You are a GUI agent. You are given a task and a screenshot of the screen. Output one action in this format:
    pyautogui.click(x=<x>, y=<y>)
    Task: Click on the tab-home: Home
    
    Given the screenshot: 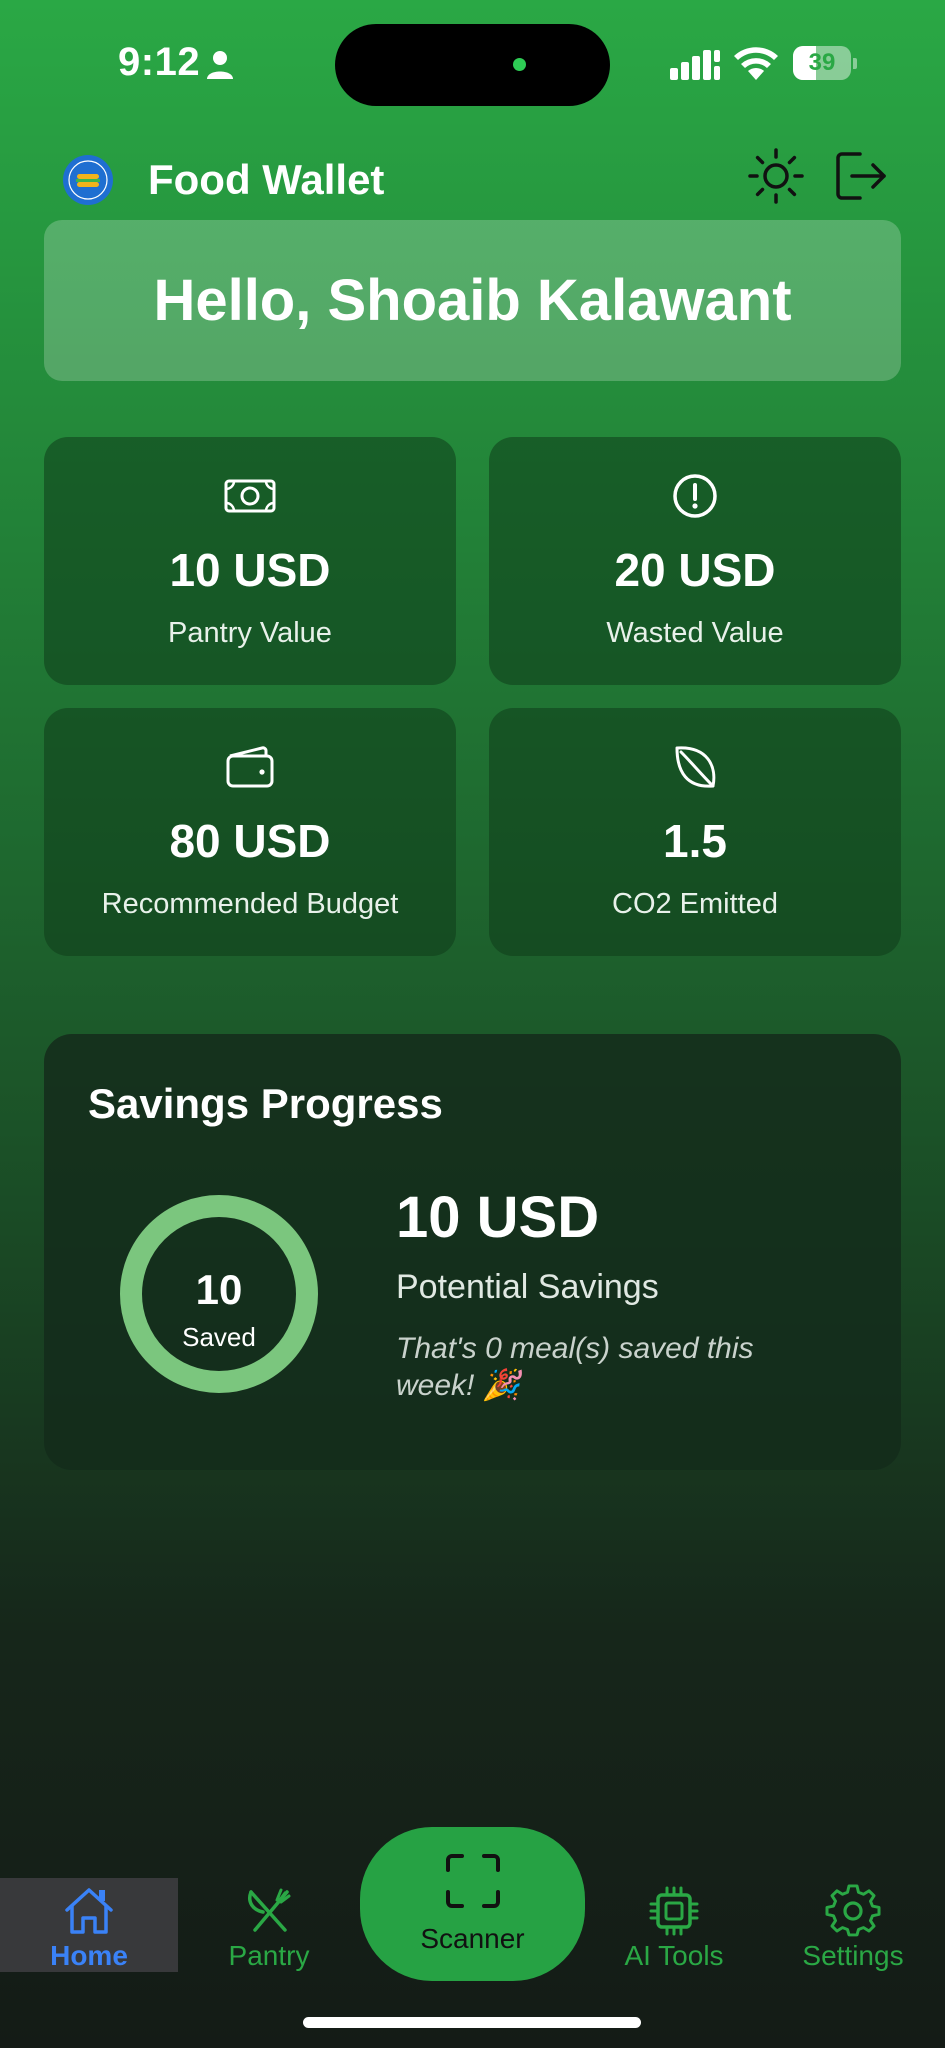 What is the action you would take?
    pyautogui.click(x=89, y=1925)
    